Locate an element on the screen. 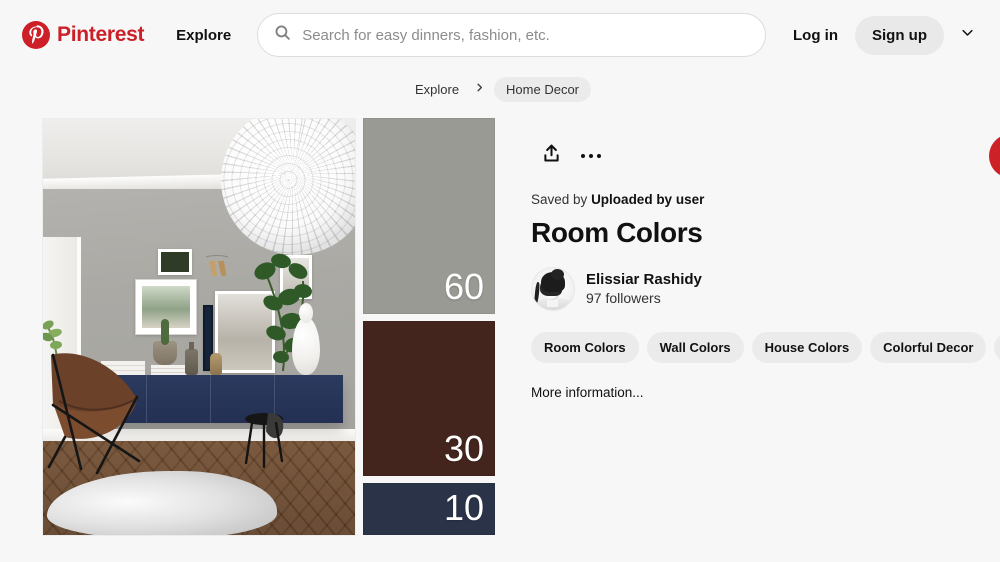 The image size is (1000, 562). tag-wall-colors: Wall Colors is located at coordinates (695, 347).